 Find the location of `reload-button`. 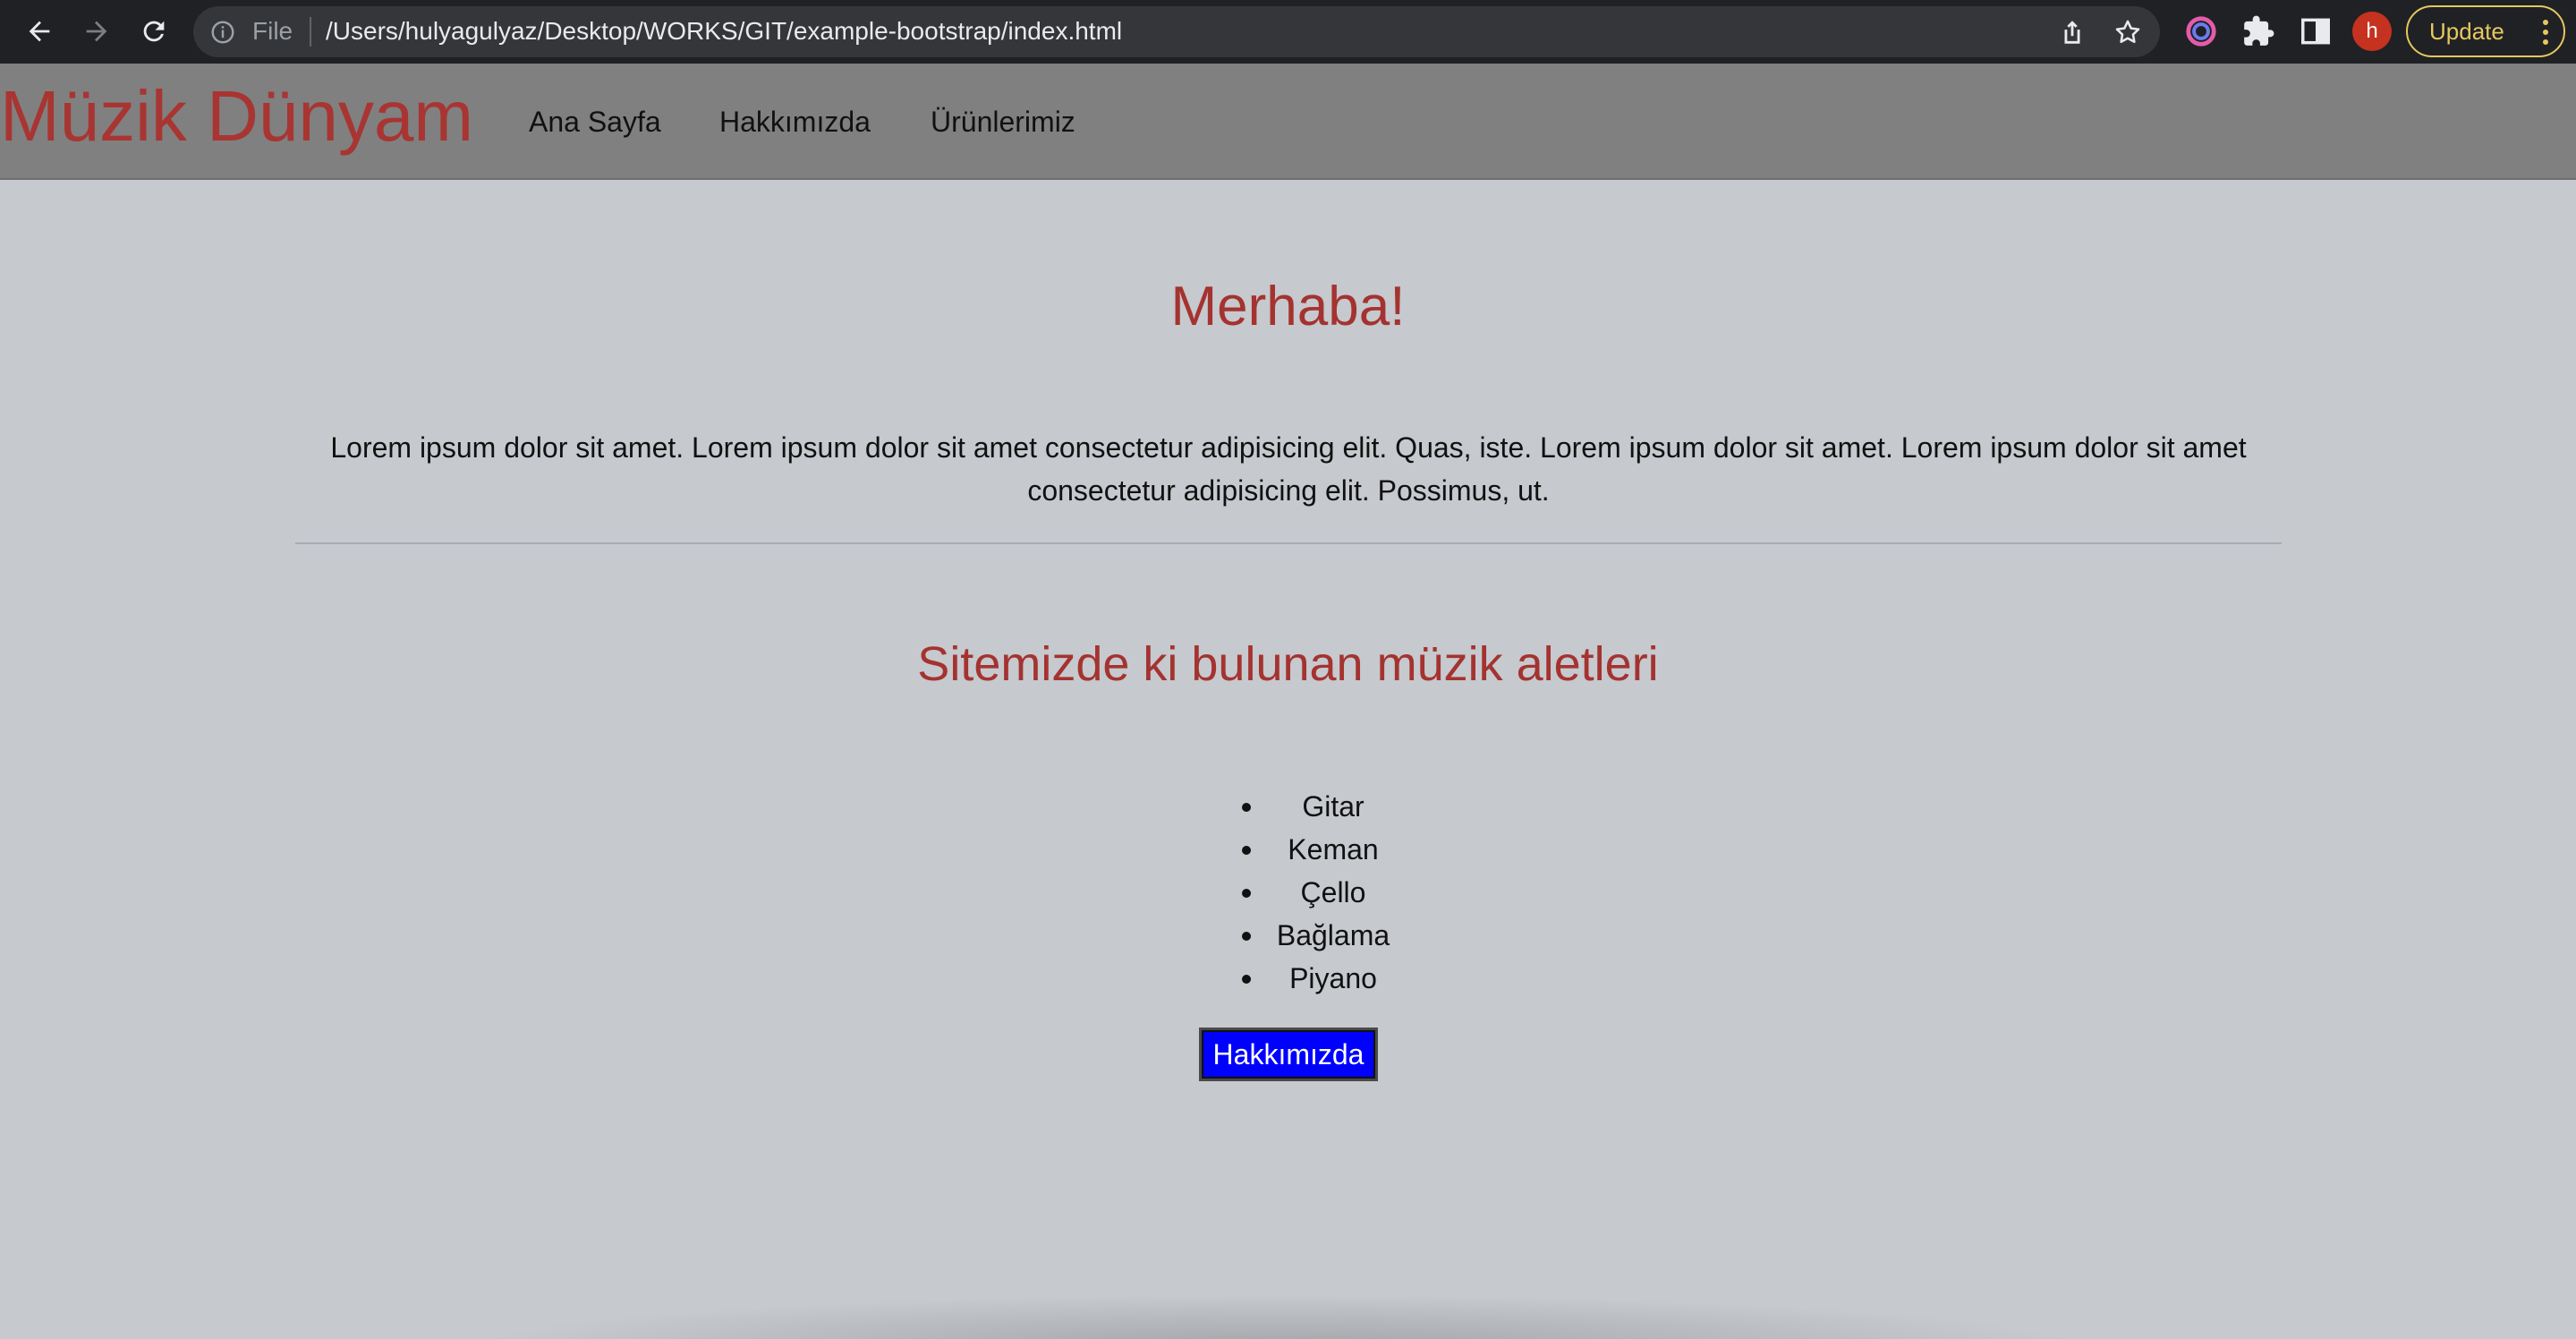

reload-button is located at coordinates (153, 31).